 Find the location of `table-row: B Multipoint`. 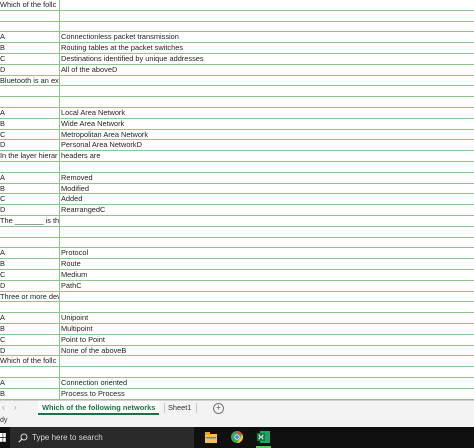

table-row: B Multipoint is located at coordinates (237, 329).